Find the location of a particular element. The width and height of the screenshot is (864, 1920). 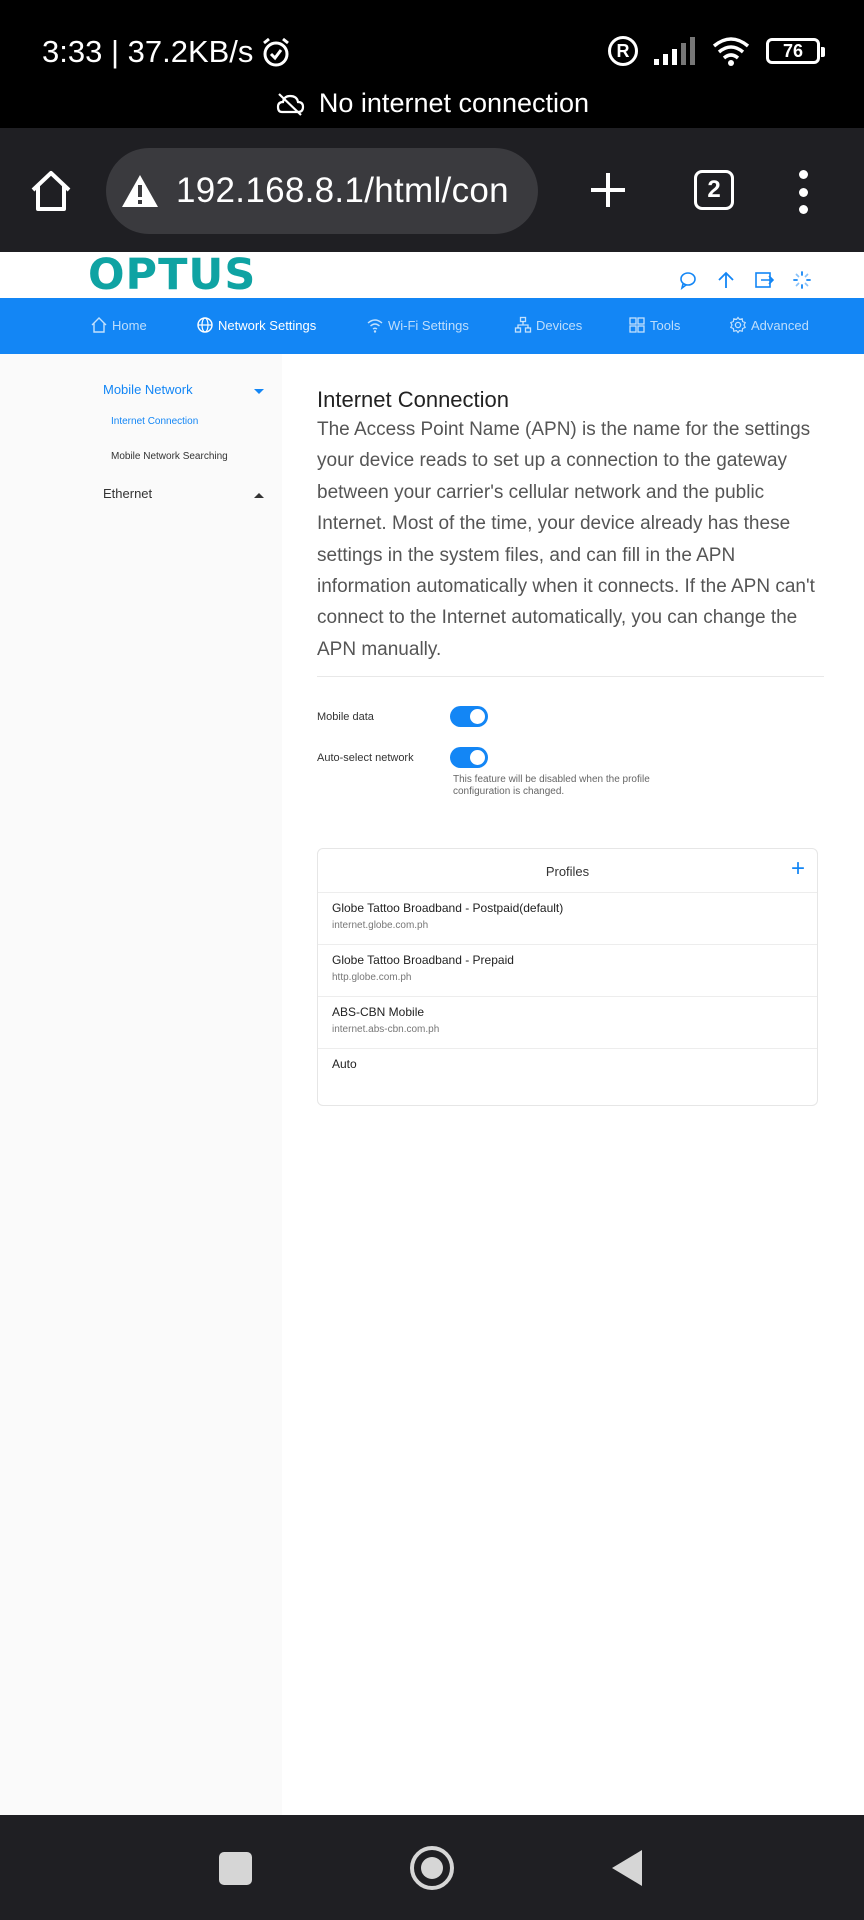

nav-advanced-label: Advanced is located at coordinates (780, 325).